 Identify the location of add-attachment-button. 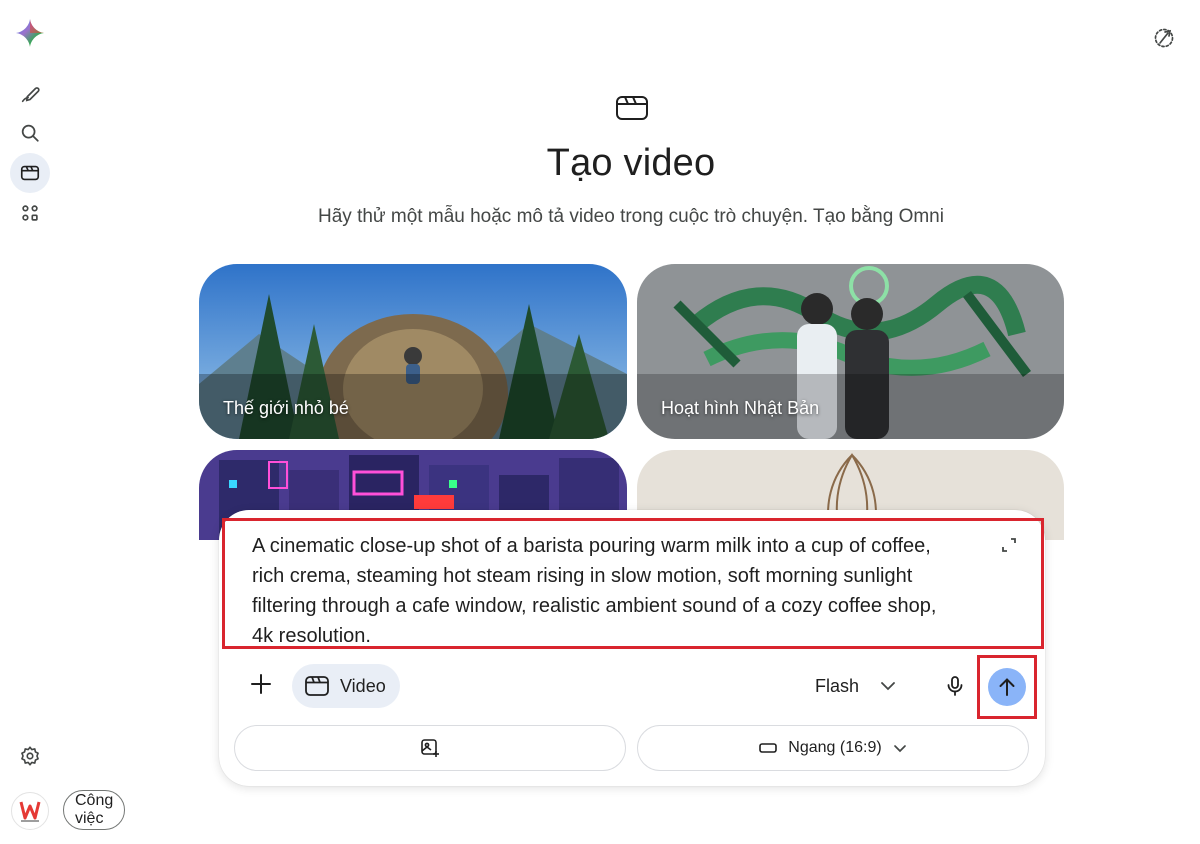
(261, 684).